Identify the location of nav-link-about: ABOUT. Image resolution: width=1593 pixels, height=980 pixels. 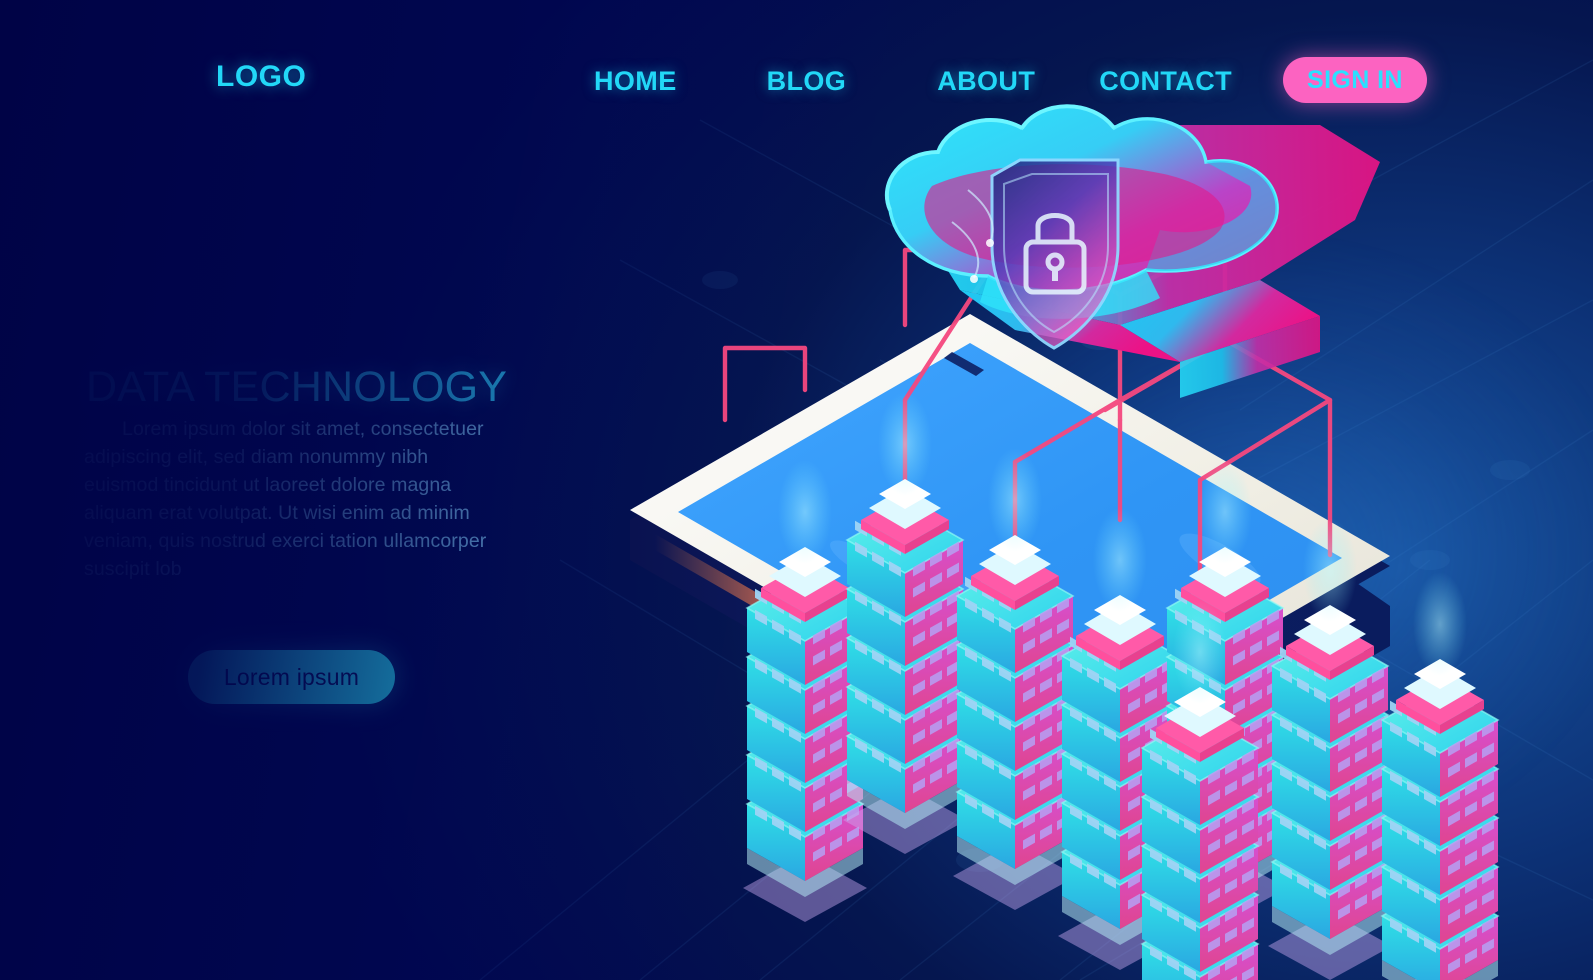
(986, 81).